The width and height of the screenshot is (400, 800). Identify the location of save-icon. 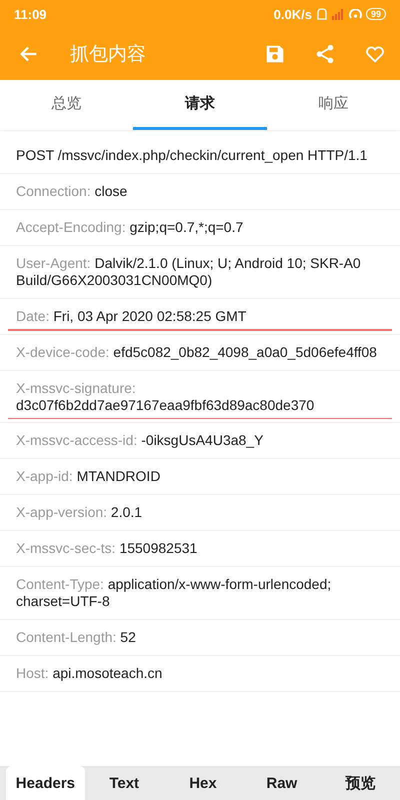
(275, 54).